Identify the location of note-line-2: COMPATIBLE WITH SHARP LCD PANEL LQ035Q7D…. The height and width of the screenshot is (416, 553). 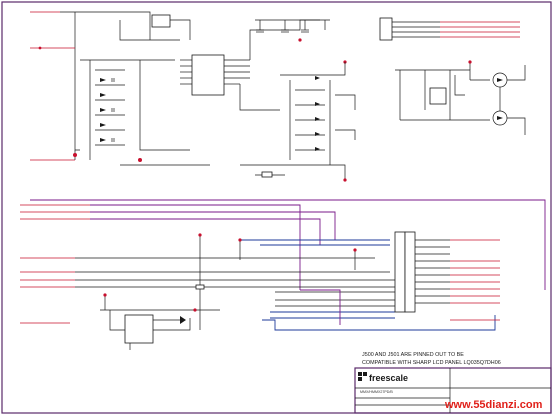
(431, 363).